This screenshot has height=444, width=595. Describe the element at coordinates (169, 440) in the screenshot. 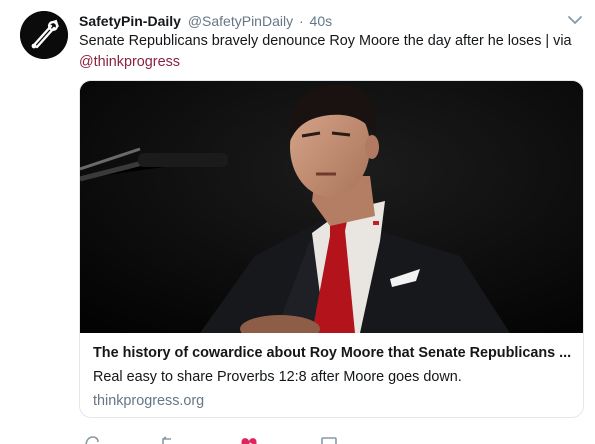

I see `retweet-icon` at that location.